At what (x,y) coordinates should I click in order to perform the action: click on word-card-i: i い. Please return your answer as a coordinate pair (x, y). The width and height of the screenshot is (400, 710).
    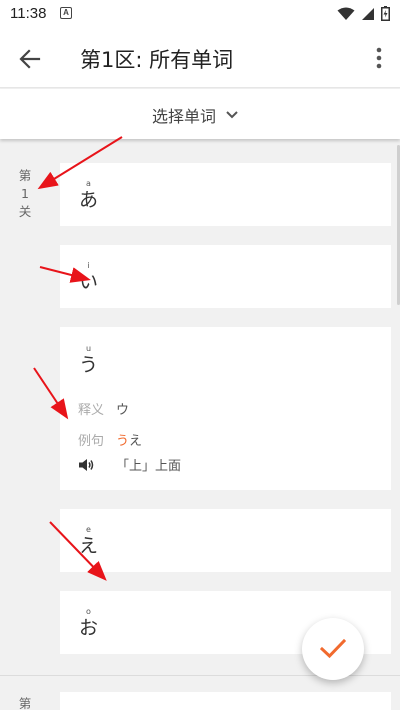
    Looking at the image, I should click on (225, 276).